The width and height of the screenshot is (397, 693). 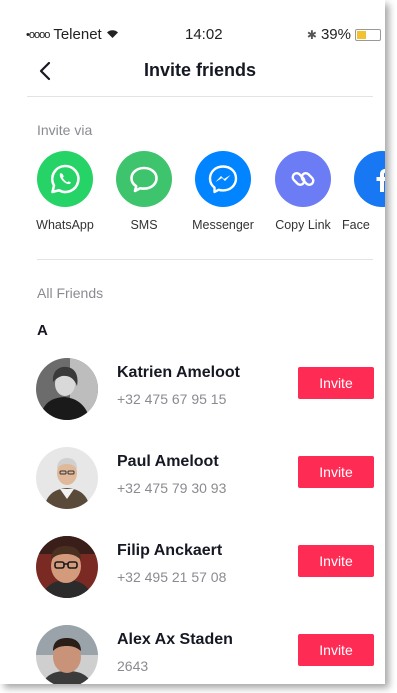 What do you see at coordinates (335, 34) in the screenshot?
I see `battery-percent: 39%` at bounding box center [335, 34].